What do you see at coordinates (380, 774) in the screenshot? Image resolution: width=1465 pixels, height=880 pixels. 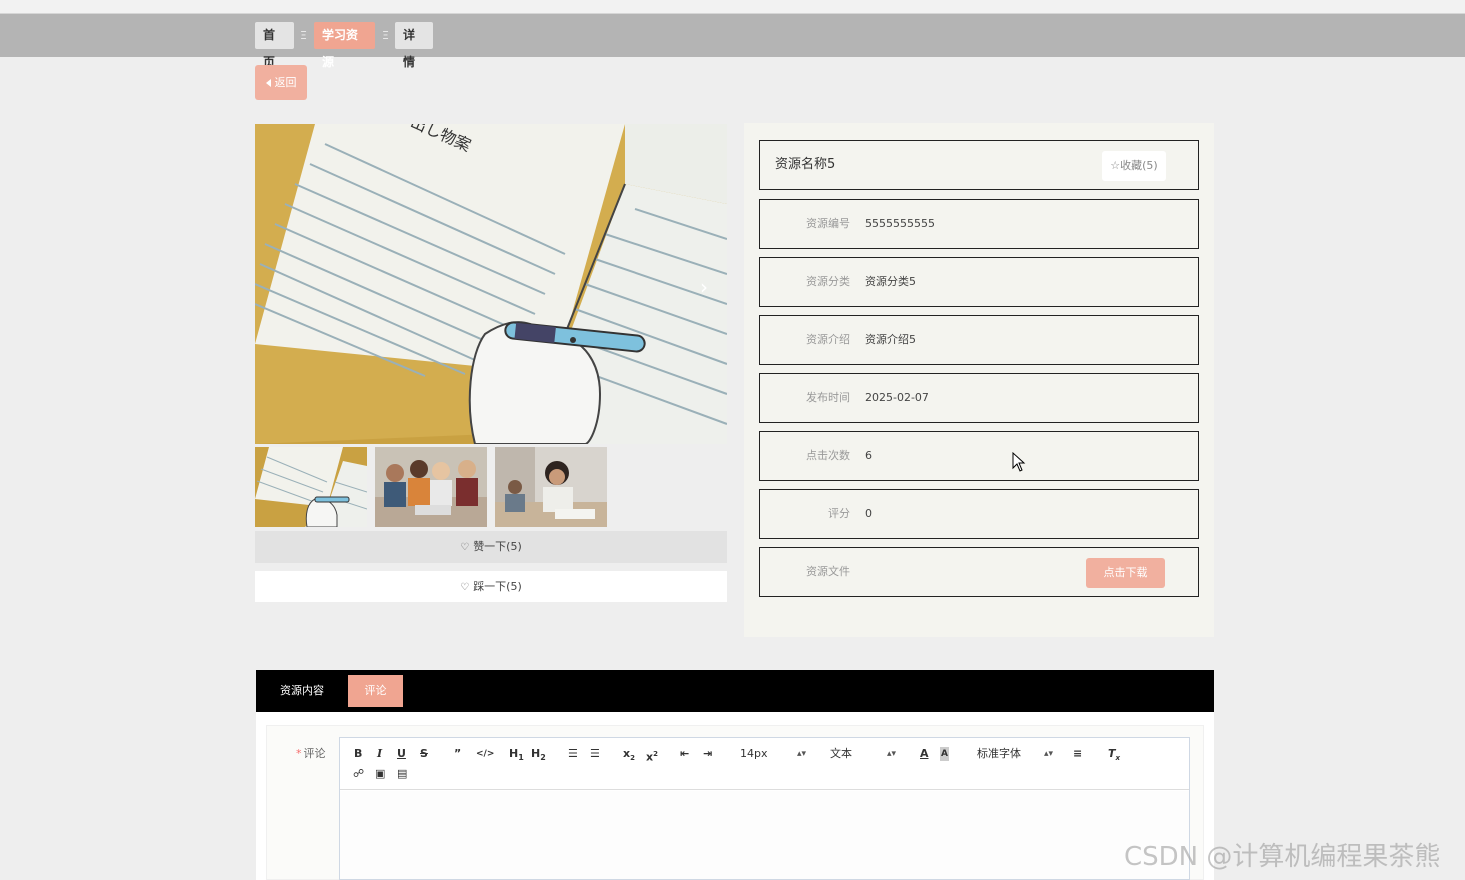 I see `image-icon: ▣` at bounding box center [380, 774].